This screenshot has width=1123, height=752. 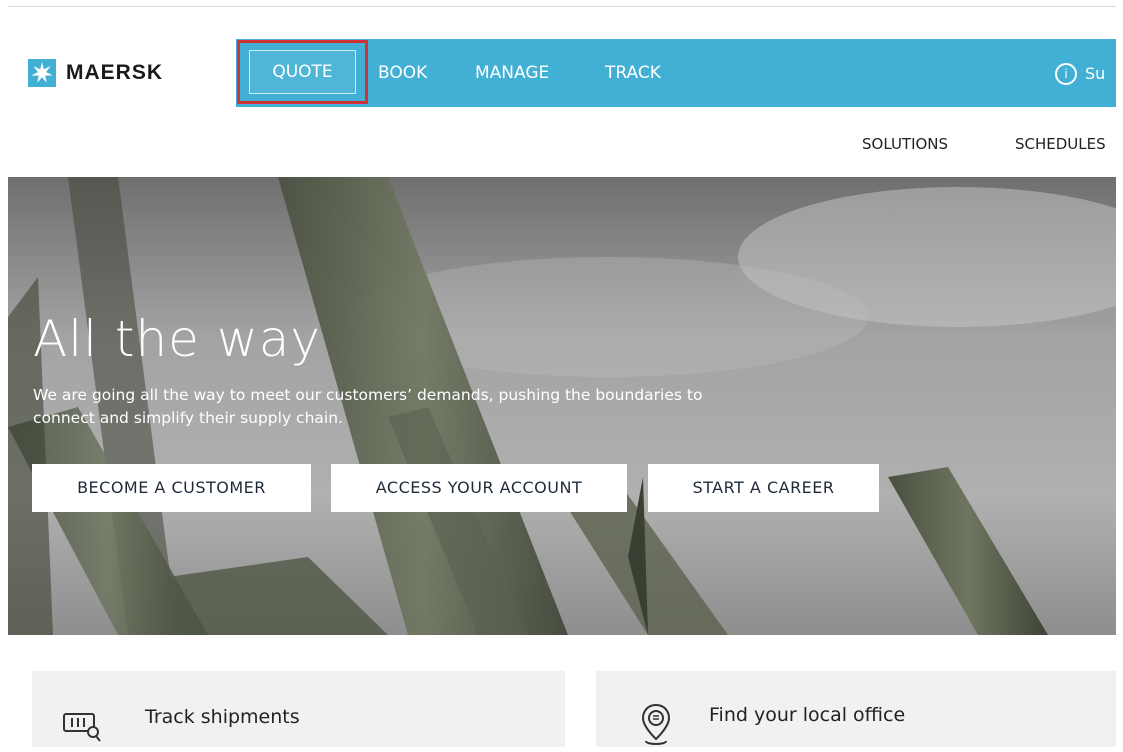 What do you see at coordinates (763, 488) in the screenshot?
I see `start-career-button: START A CAREER` at bounding box center [763, 488].